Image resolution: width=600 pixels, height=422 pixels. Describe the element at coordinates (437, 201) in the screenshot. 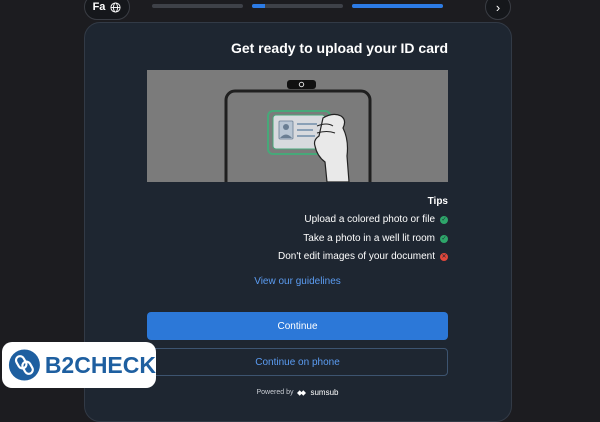

I see `tips-heading: Tips` at that location.